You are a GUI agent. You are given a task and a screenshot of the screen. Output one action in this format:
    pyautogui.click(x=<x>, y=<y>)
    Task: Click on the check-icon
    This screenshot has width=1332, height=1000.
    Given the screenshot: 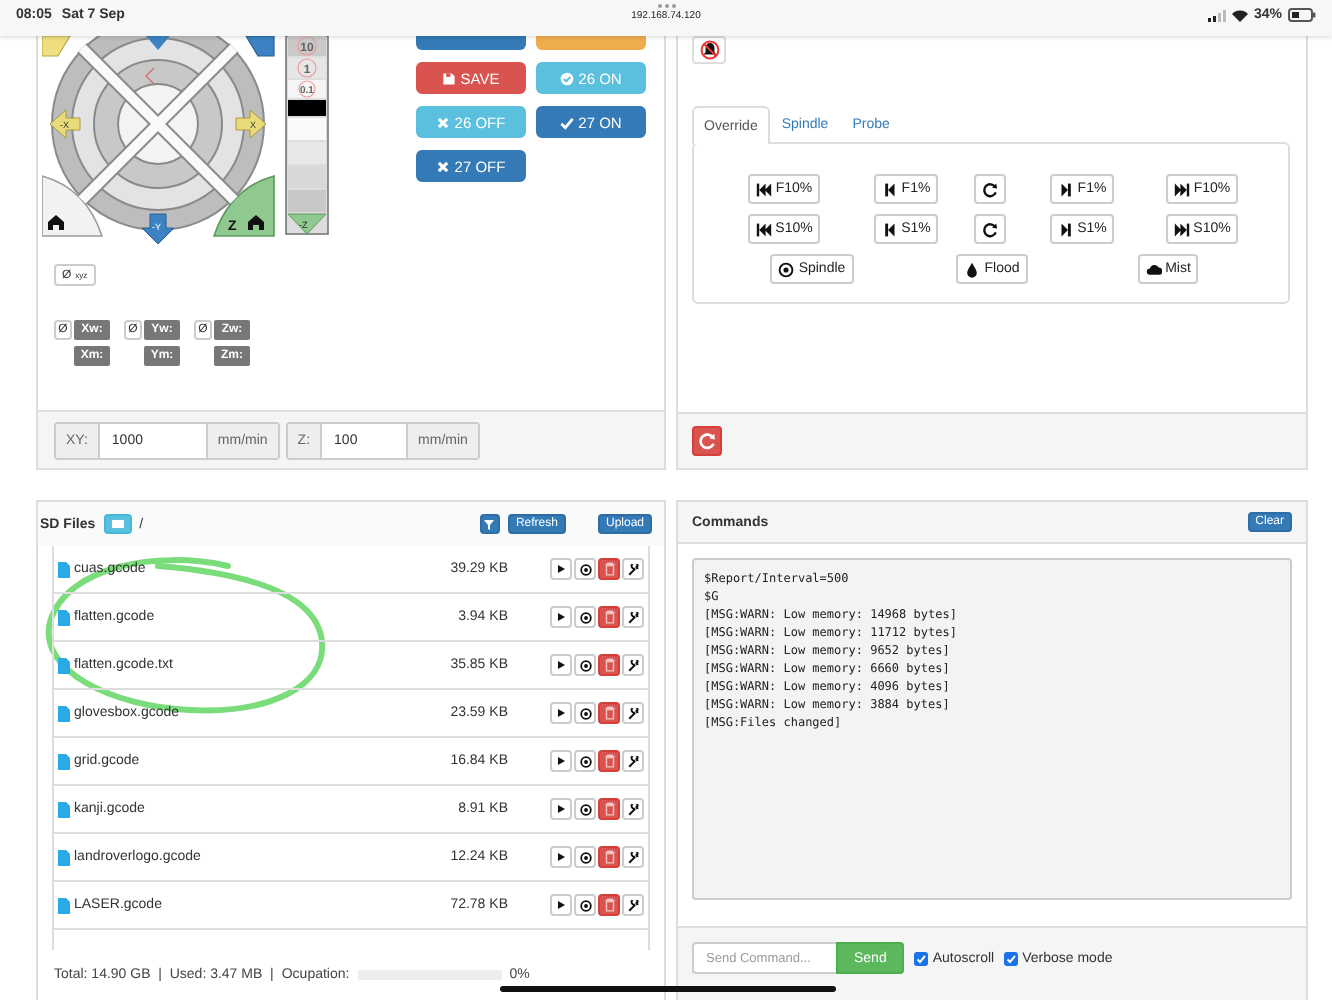 What is the action you would take?
    pyautogui.click(x=567, y=122)
    